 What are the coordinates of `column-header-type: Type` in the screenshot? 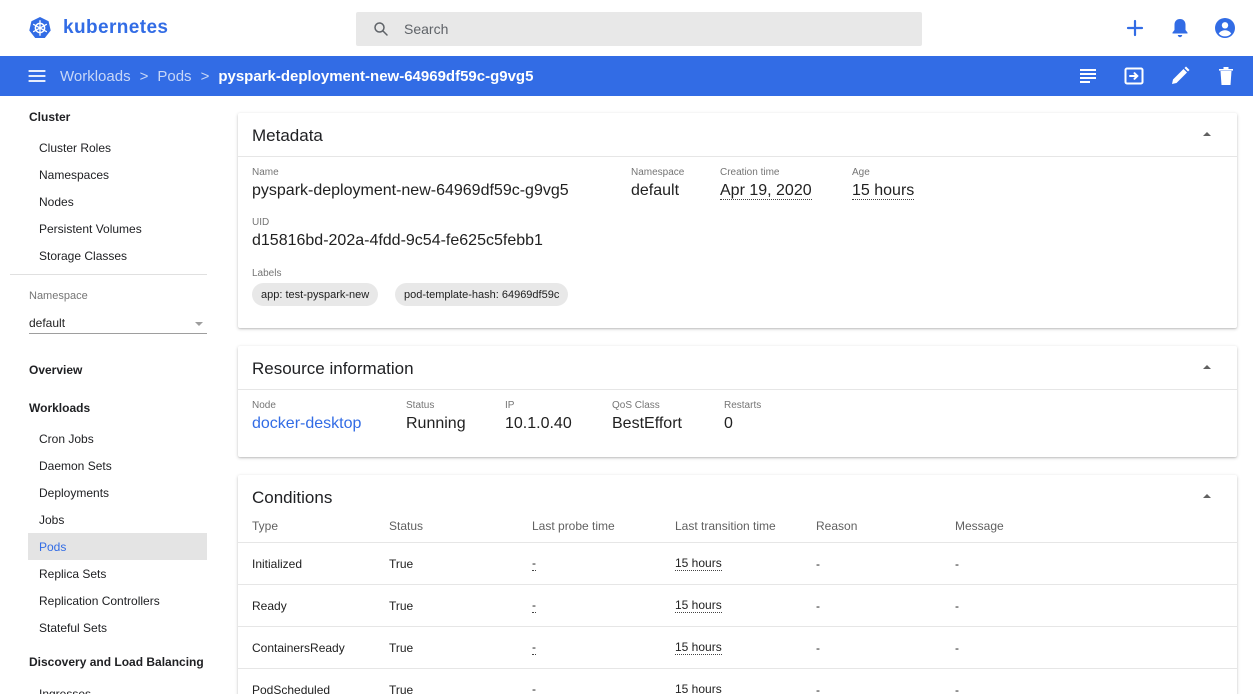 It's located at (265, 531).